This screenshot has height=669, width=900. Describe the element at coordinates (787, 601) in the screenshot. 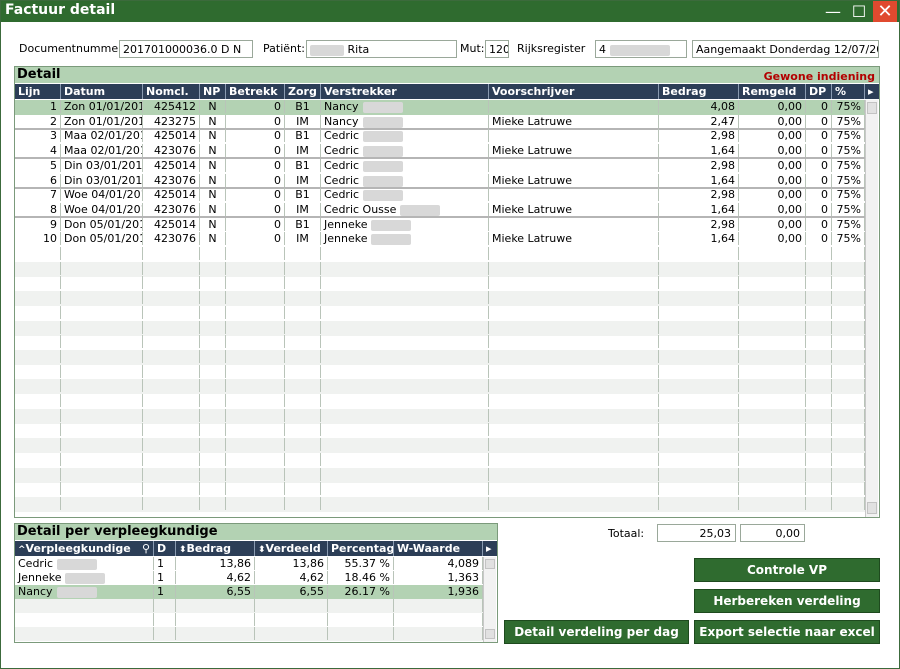

I see `herbereken-verdeling-button: Herbereken verdeling` at that location.